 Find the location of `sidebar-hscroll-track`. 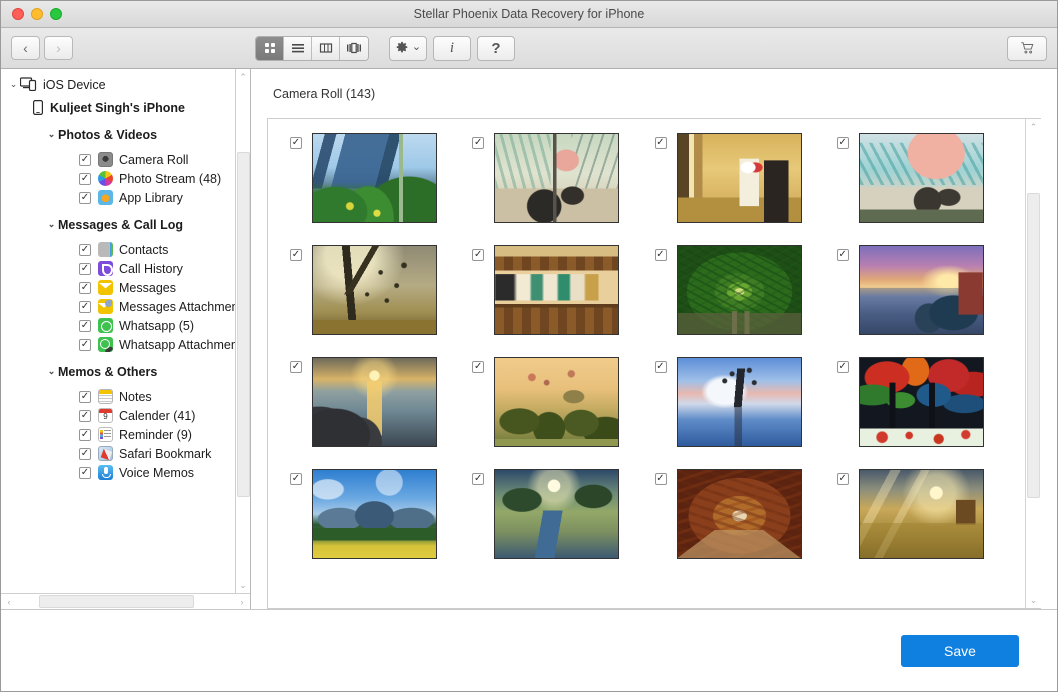

sidebar-hscroll-track is located at coordinates (125, 601).